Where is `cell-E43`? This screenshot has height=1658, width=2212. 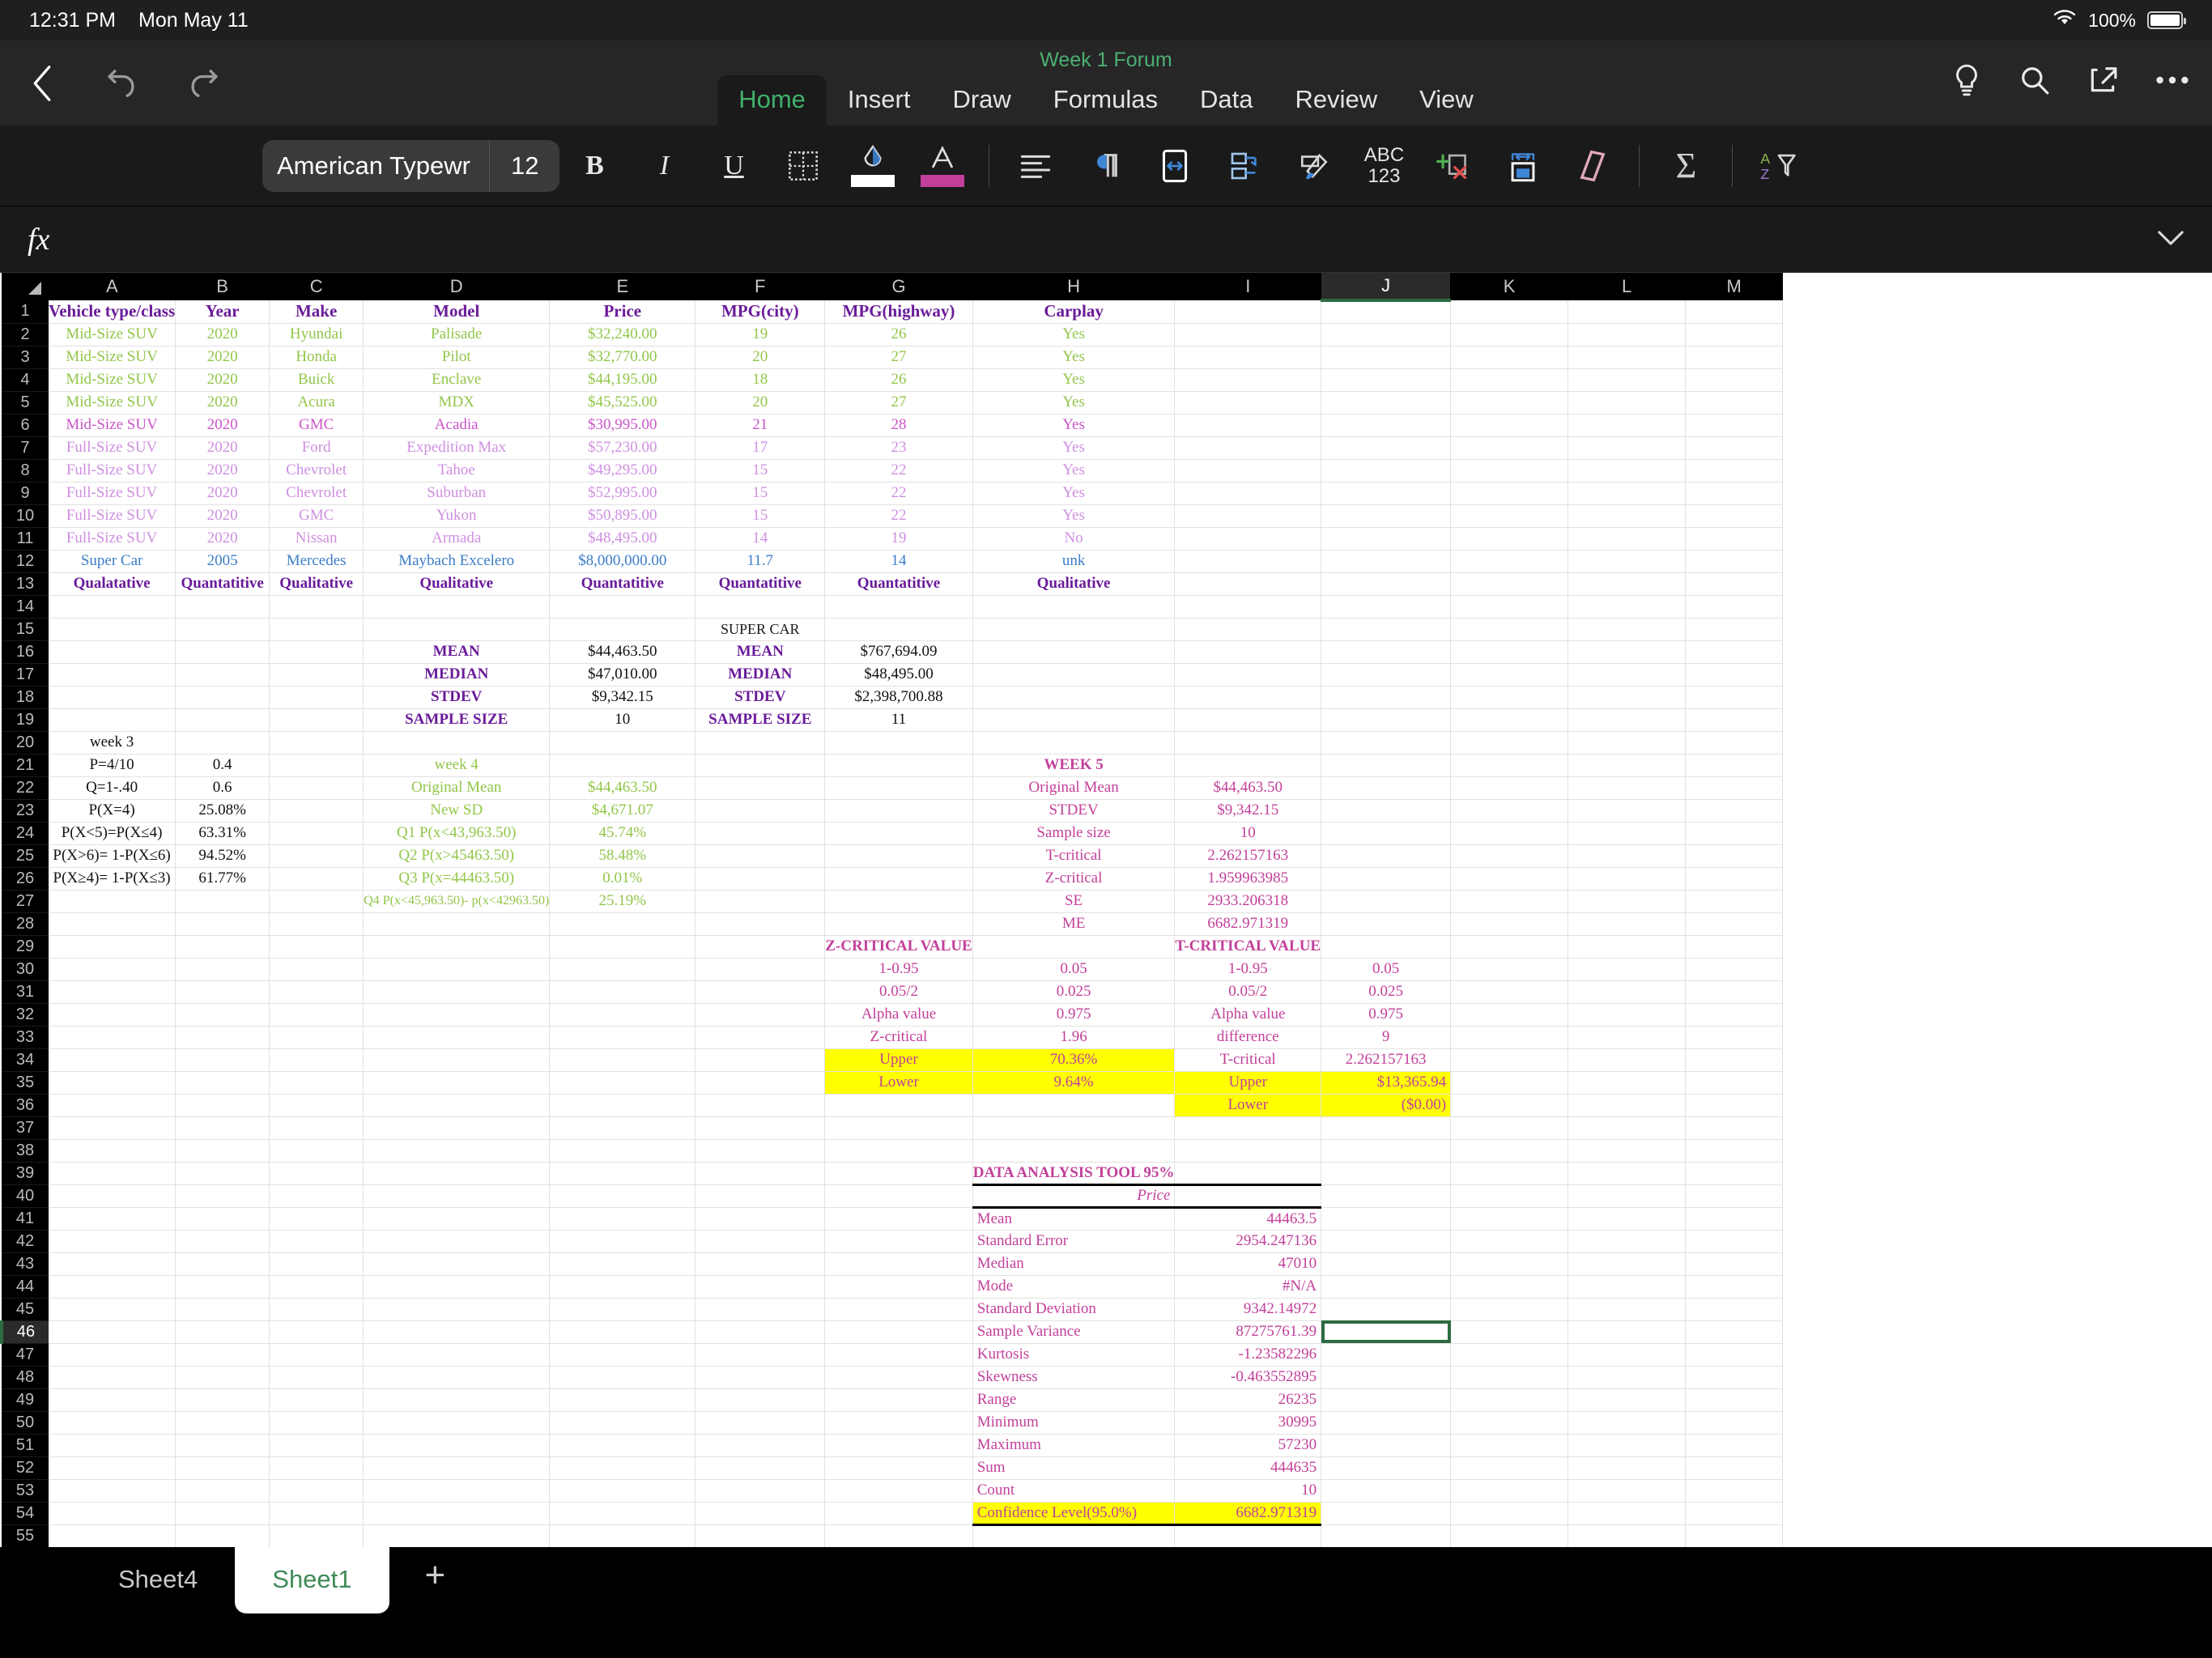
cell-E43 is located at coordinates (623, 1264).